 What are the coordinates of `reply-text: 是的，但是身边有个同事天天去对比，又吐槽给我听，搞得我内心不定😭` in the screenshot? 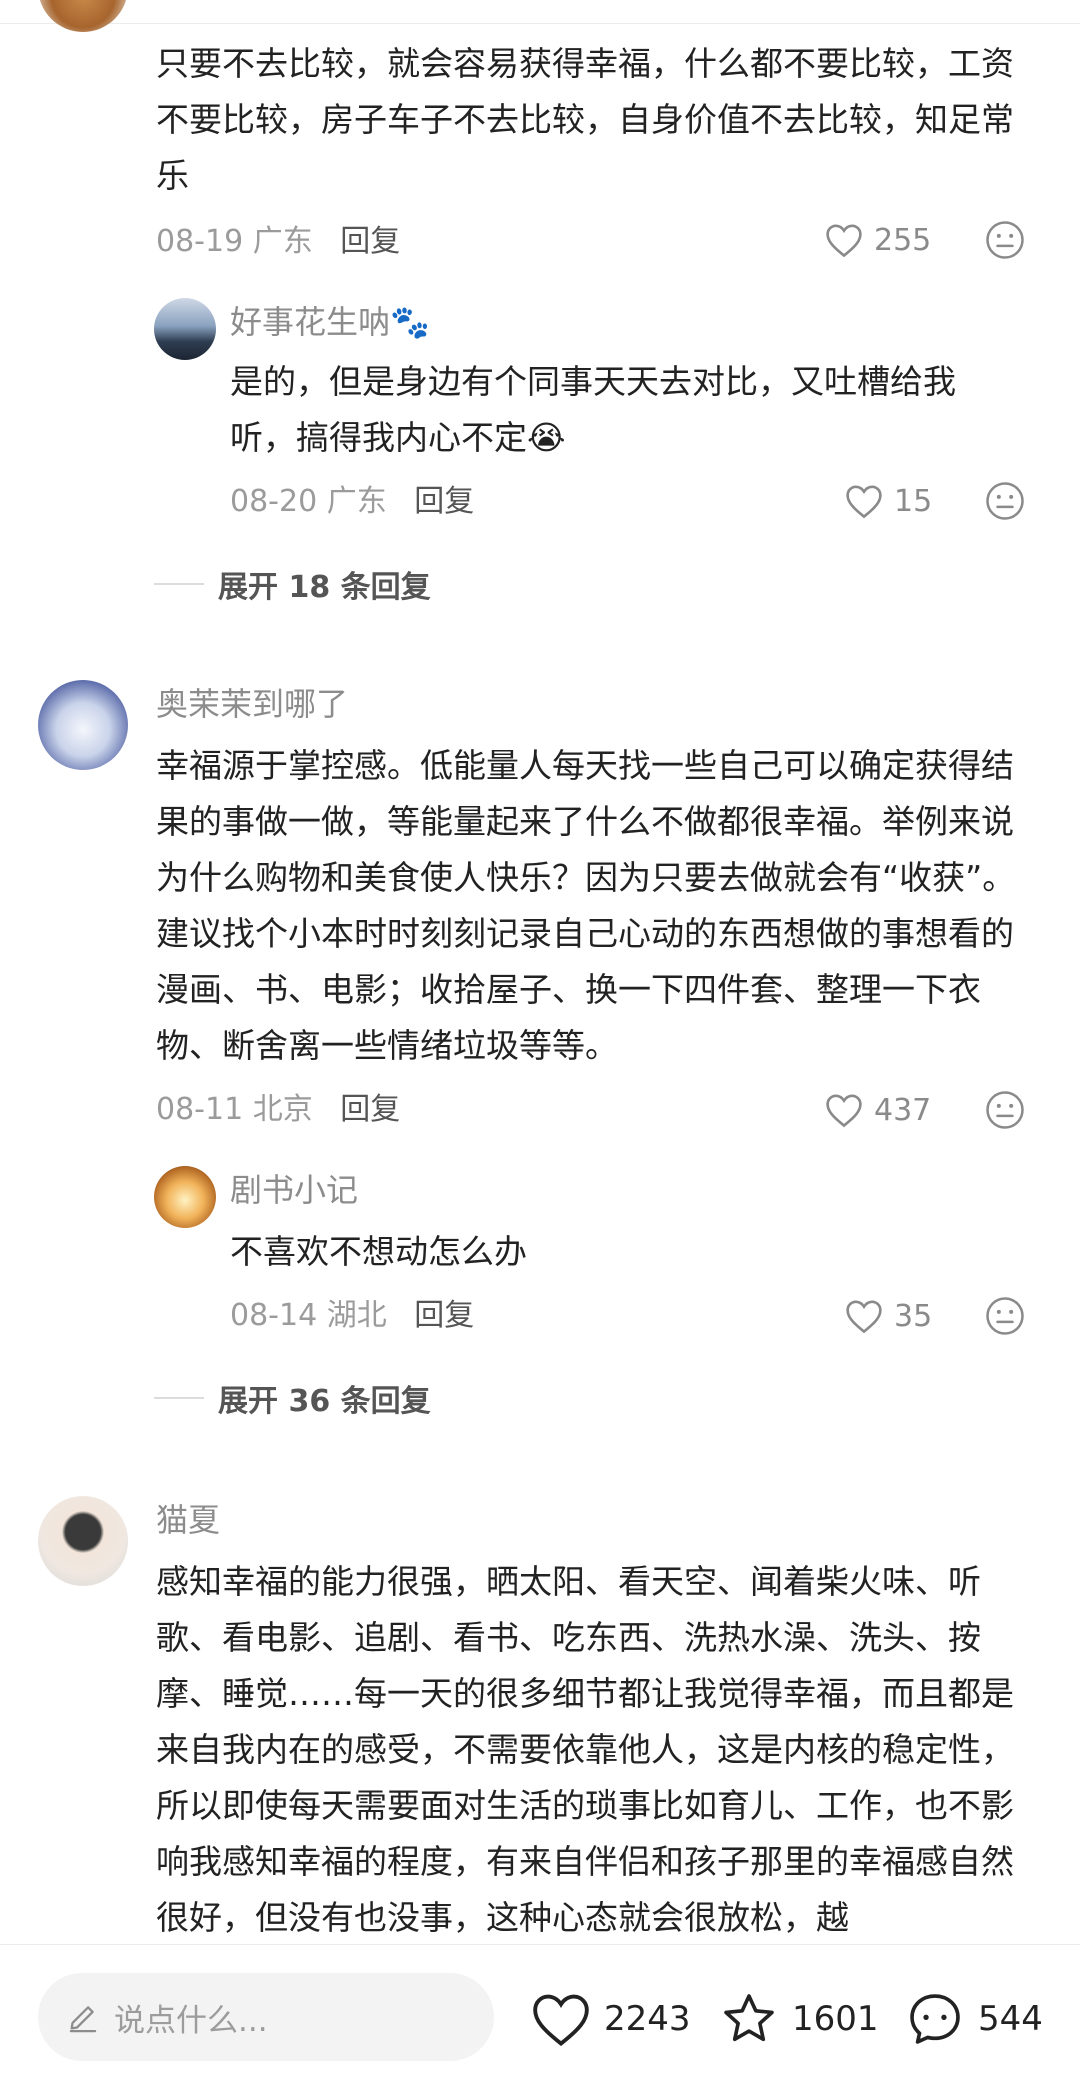 It's located at (593, 409).